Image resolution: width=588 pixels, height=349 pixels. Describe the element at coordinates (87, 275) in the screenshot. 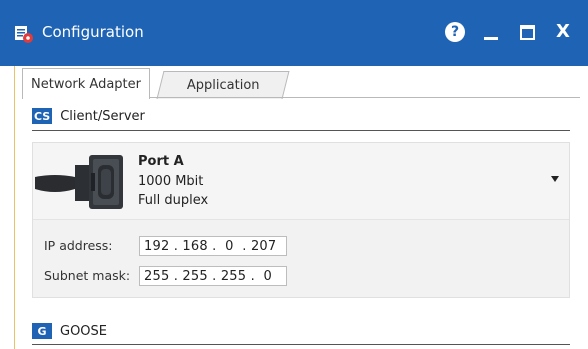

I see `subnet-mask-label: Subnet mask:` at that location.